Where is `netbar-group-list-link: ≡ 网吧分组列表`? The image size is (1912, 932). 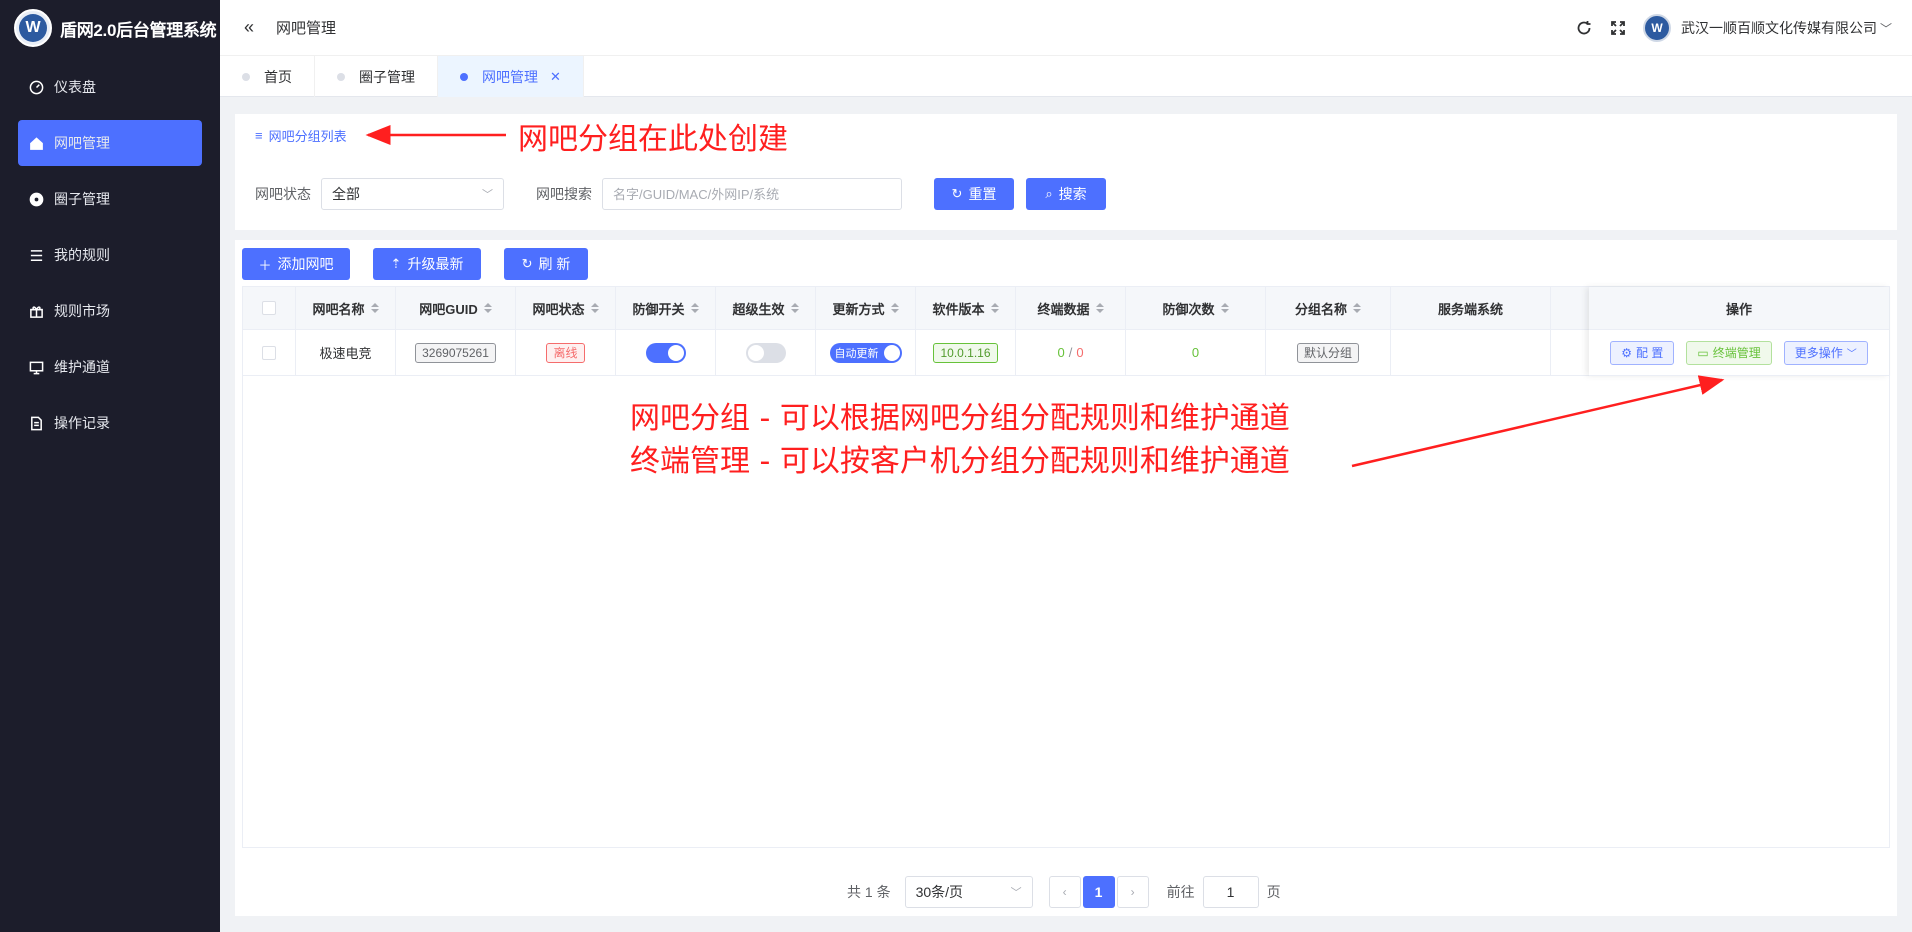
netbar-group-list-link: ≡ 网吧分组列表 is located at coordinates (301, 135).